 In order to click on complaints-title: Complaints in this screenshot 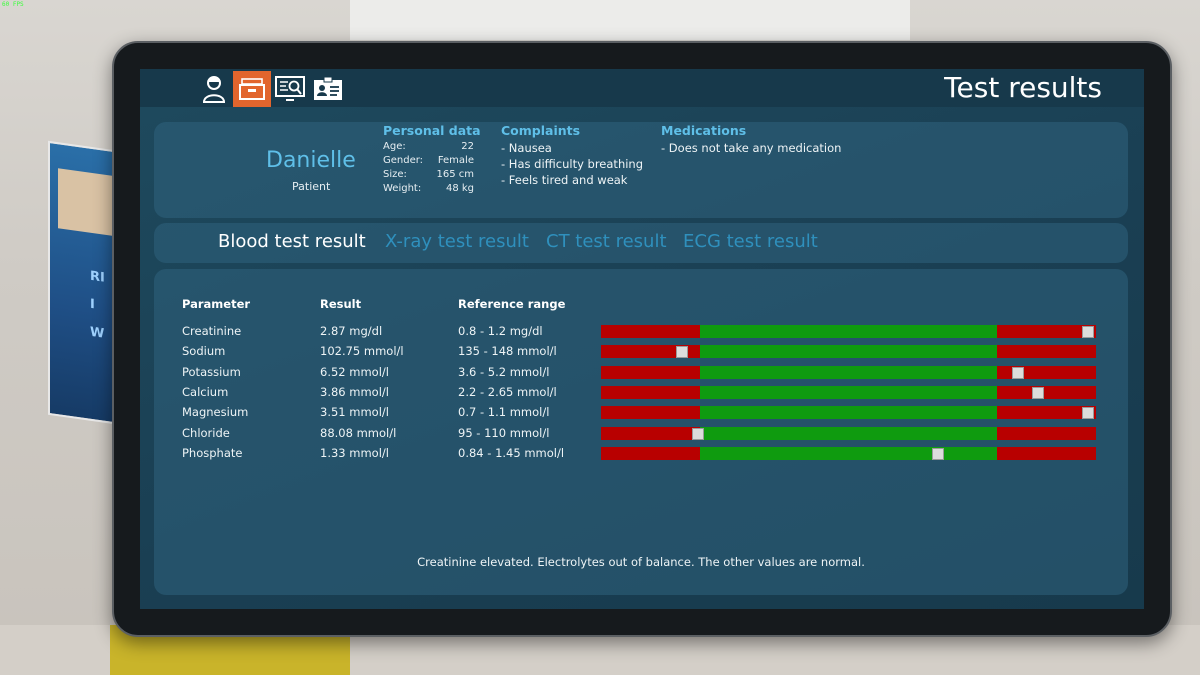, I will do `click(541, 130)`.